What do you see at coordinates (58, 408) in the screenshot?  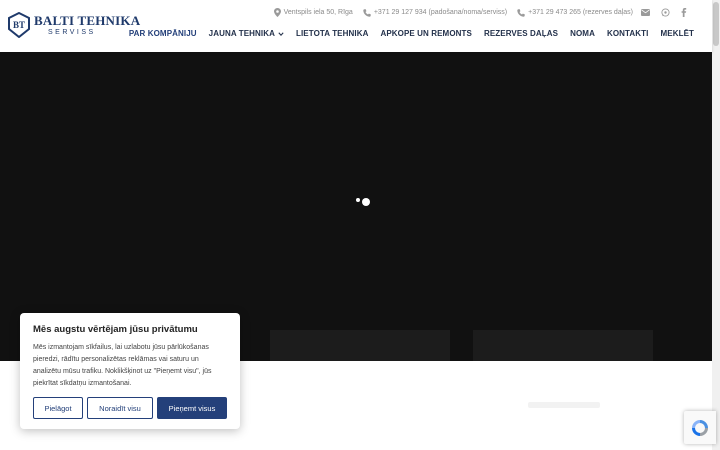 I see `customize-button: Pielāgot` at bounding box center [58, 408].